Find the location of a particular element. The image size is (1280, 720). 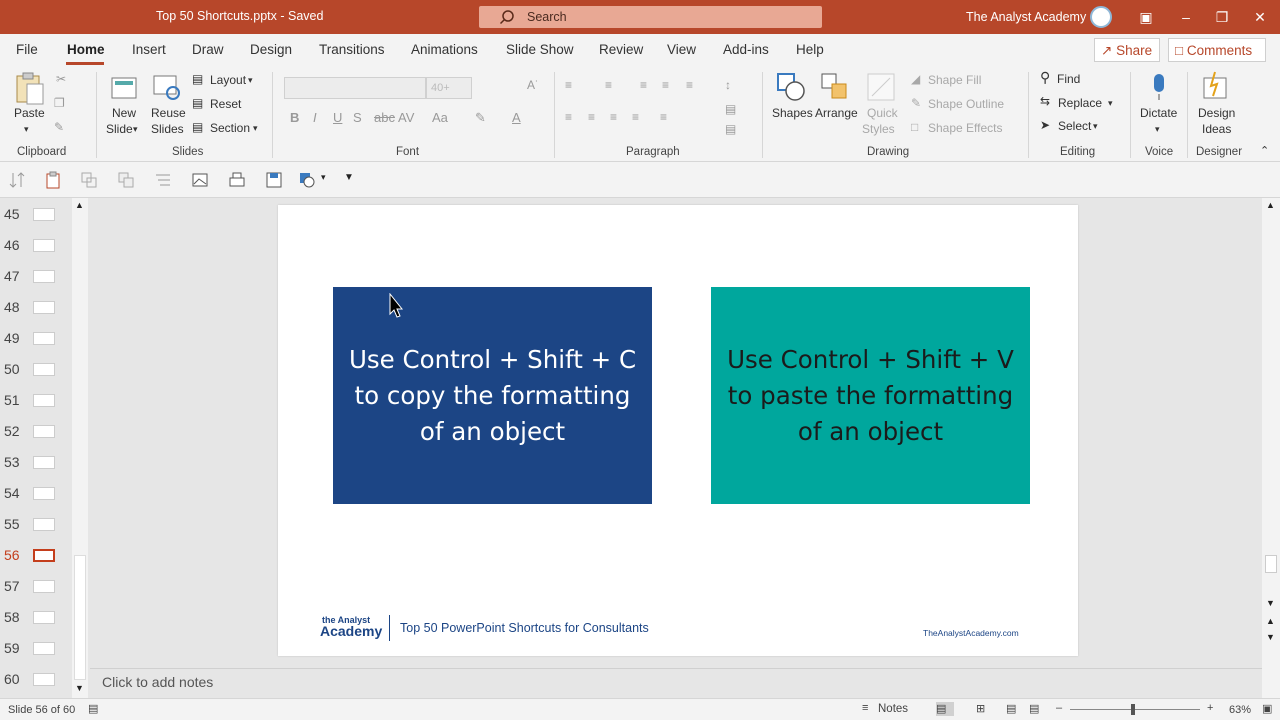

ribbon-display-icon: ▣ is located at coordinates (1146, 17).